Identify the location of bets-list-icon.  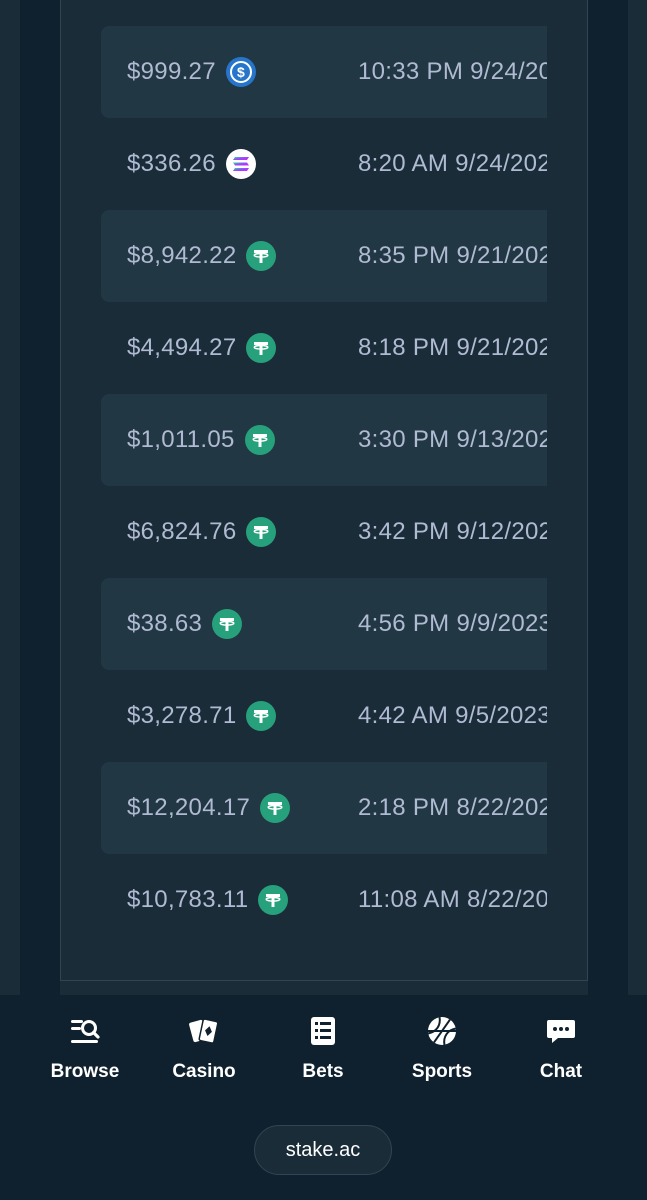
(323, 1031).